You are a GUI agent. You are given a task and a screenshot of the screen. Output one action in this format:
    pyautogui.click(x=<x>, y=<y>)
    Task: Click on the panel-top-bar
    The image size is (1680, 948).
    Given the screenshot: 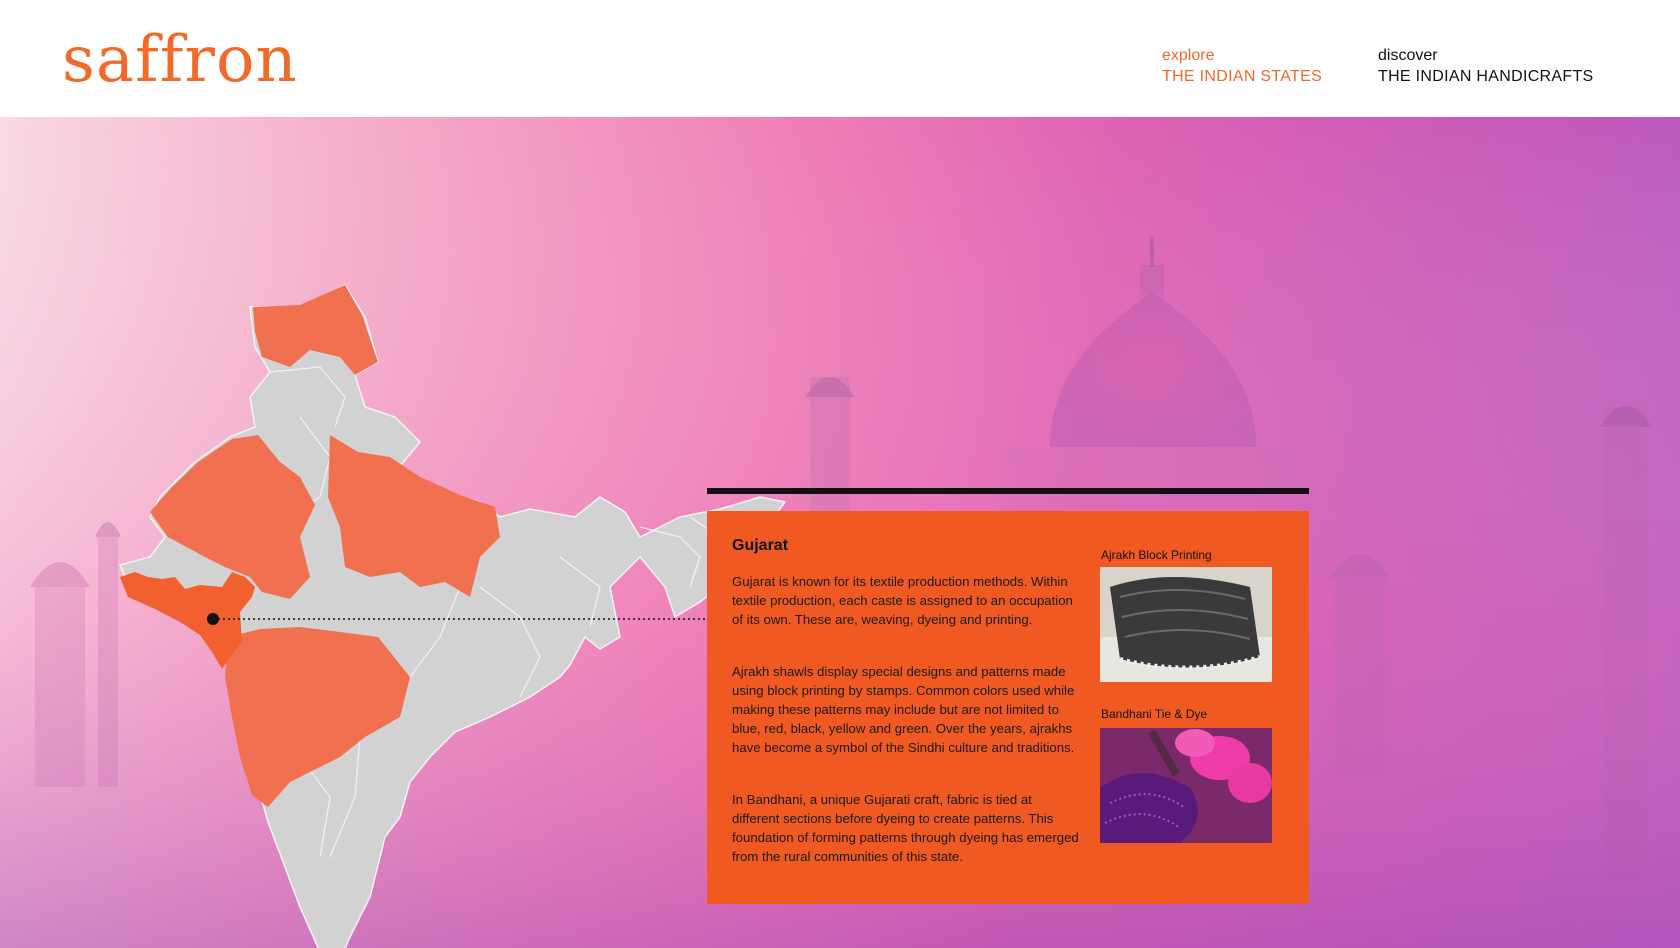 What is the action you would take?
    pyautogui.click(x=1008, y=491)
    